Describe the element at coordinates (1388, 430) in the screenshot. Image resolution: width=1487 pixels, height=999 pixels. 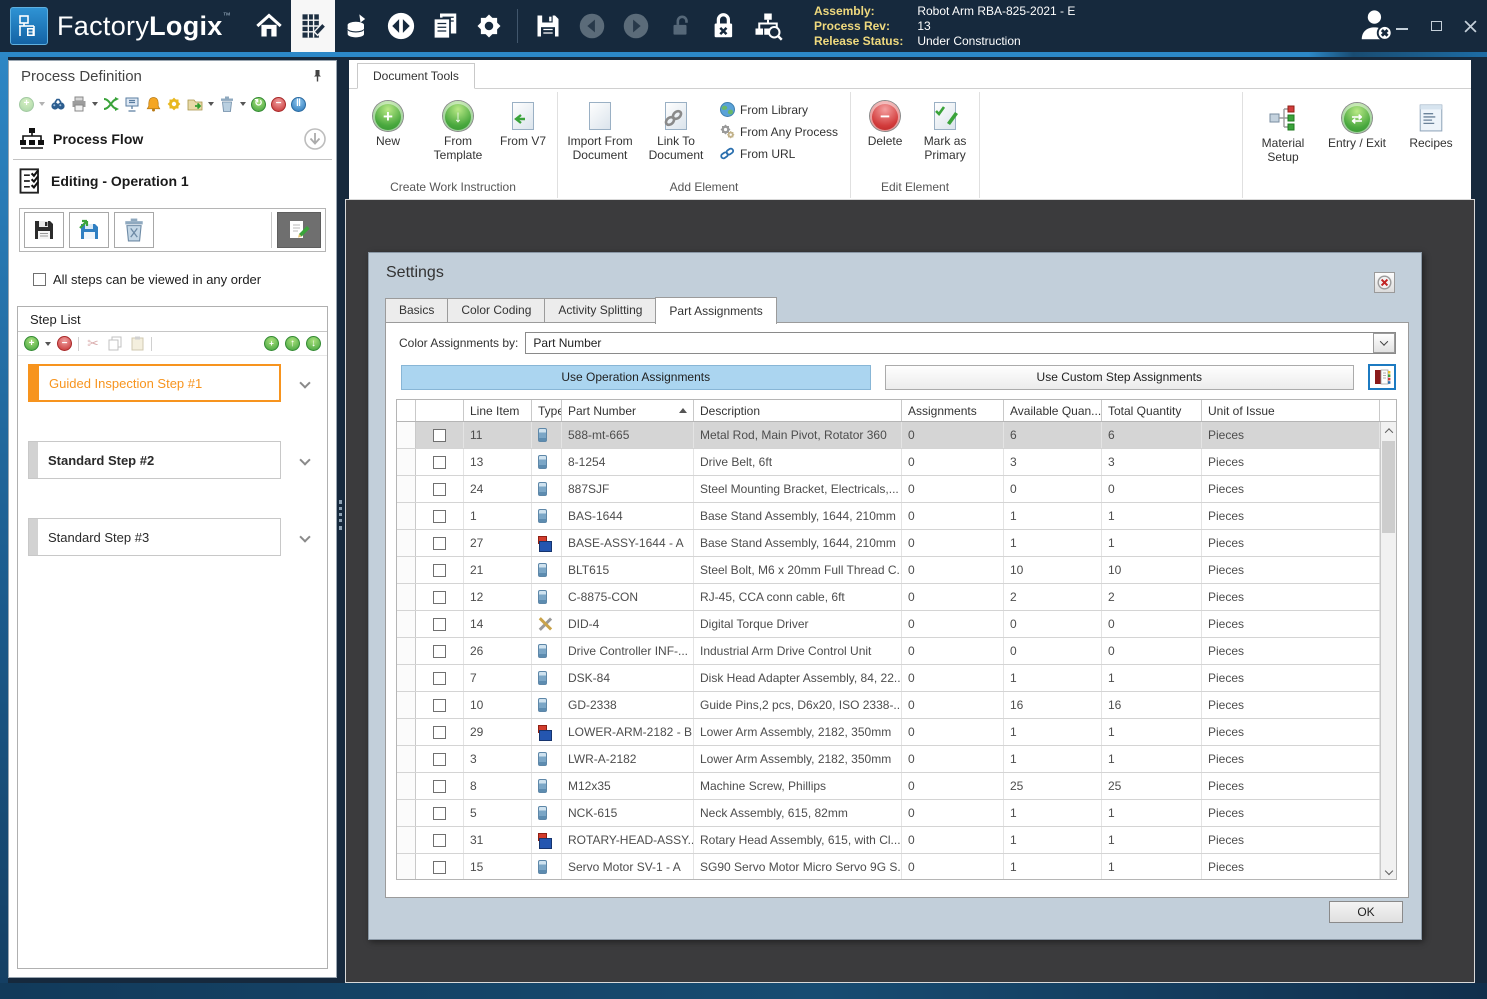
I see `scroll-up-button` at that location.